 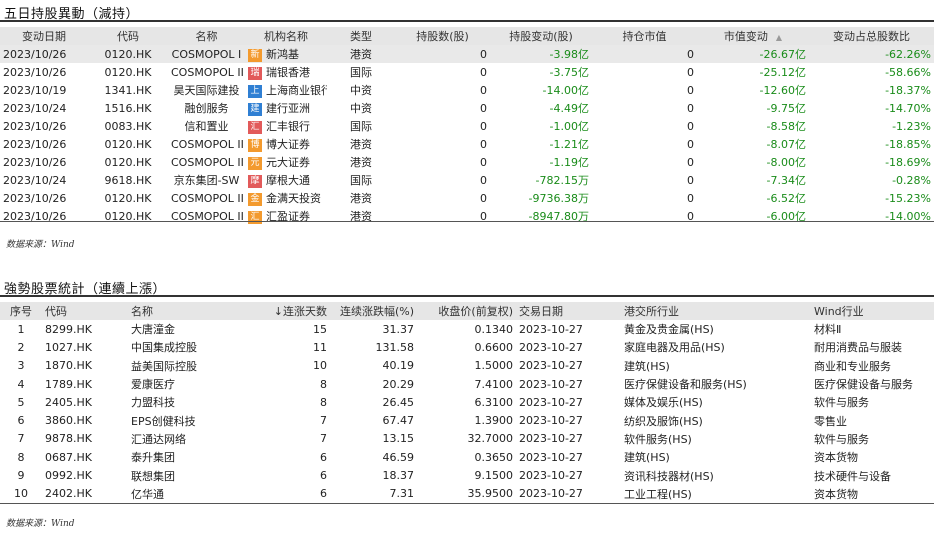 What do you see at coordinates (569, 126) in the screenshot?
I see `cell-share-change: -1.00亿` at bounding box center [569, 126].